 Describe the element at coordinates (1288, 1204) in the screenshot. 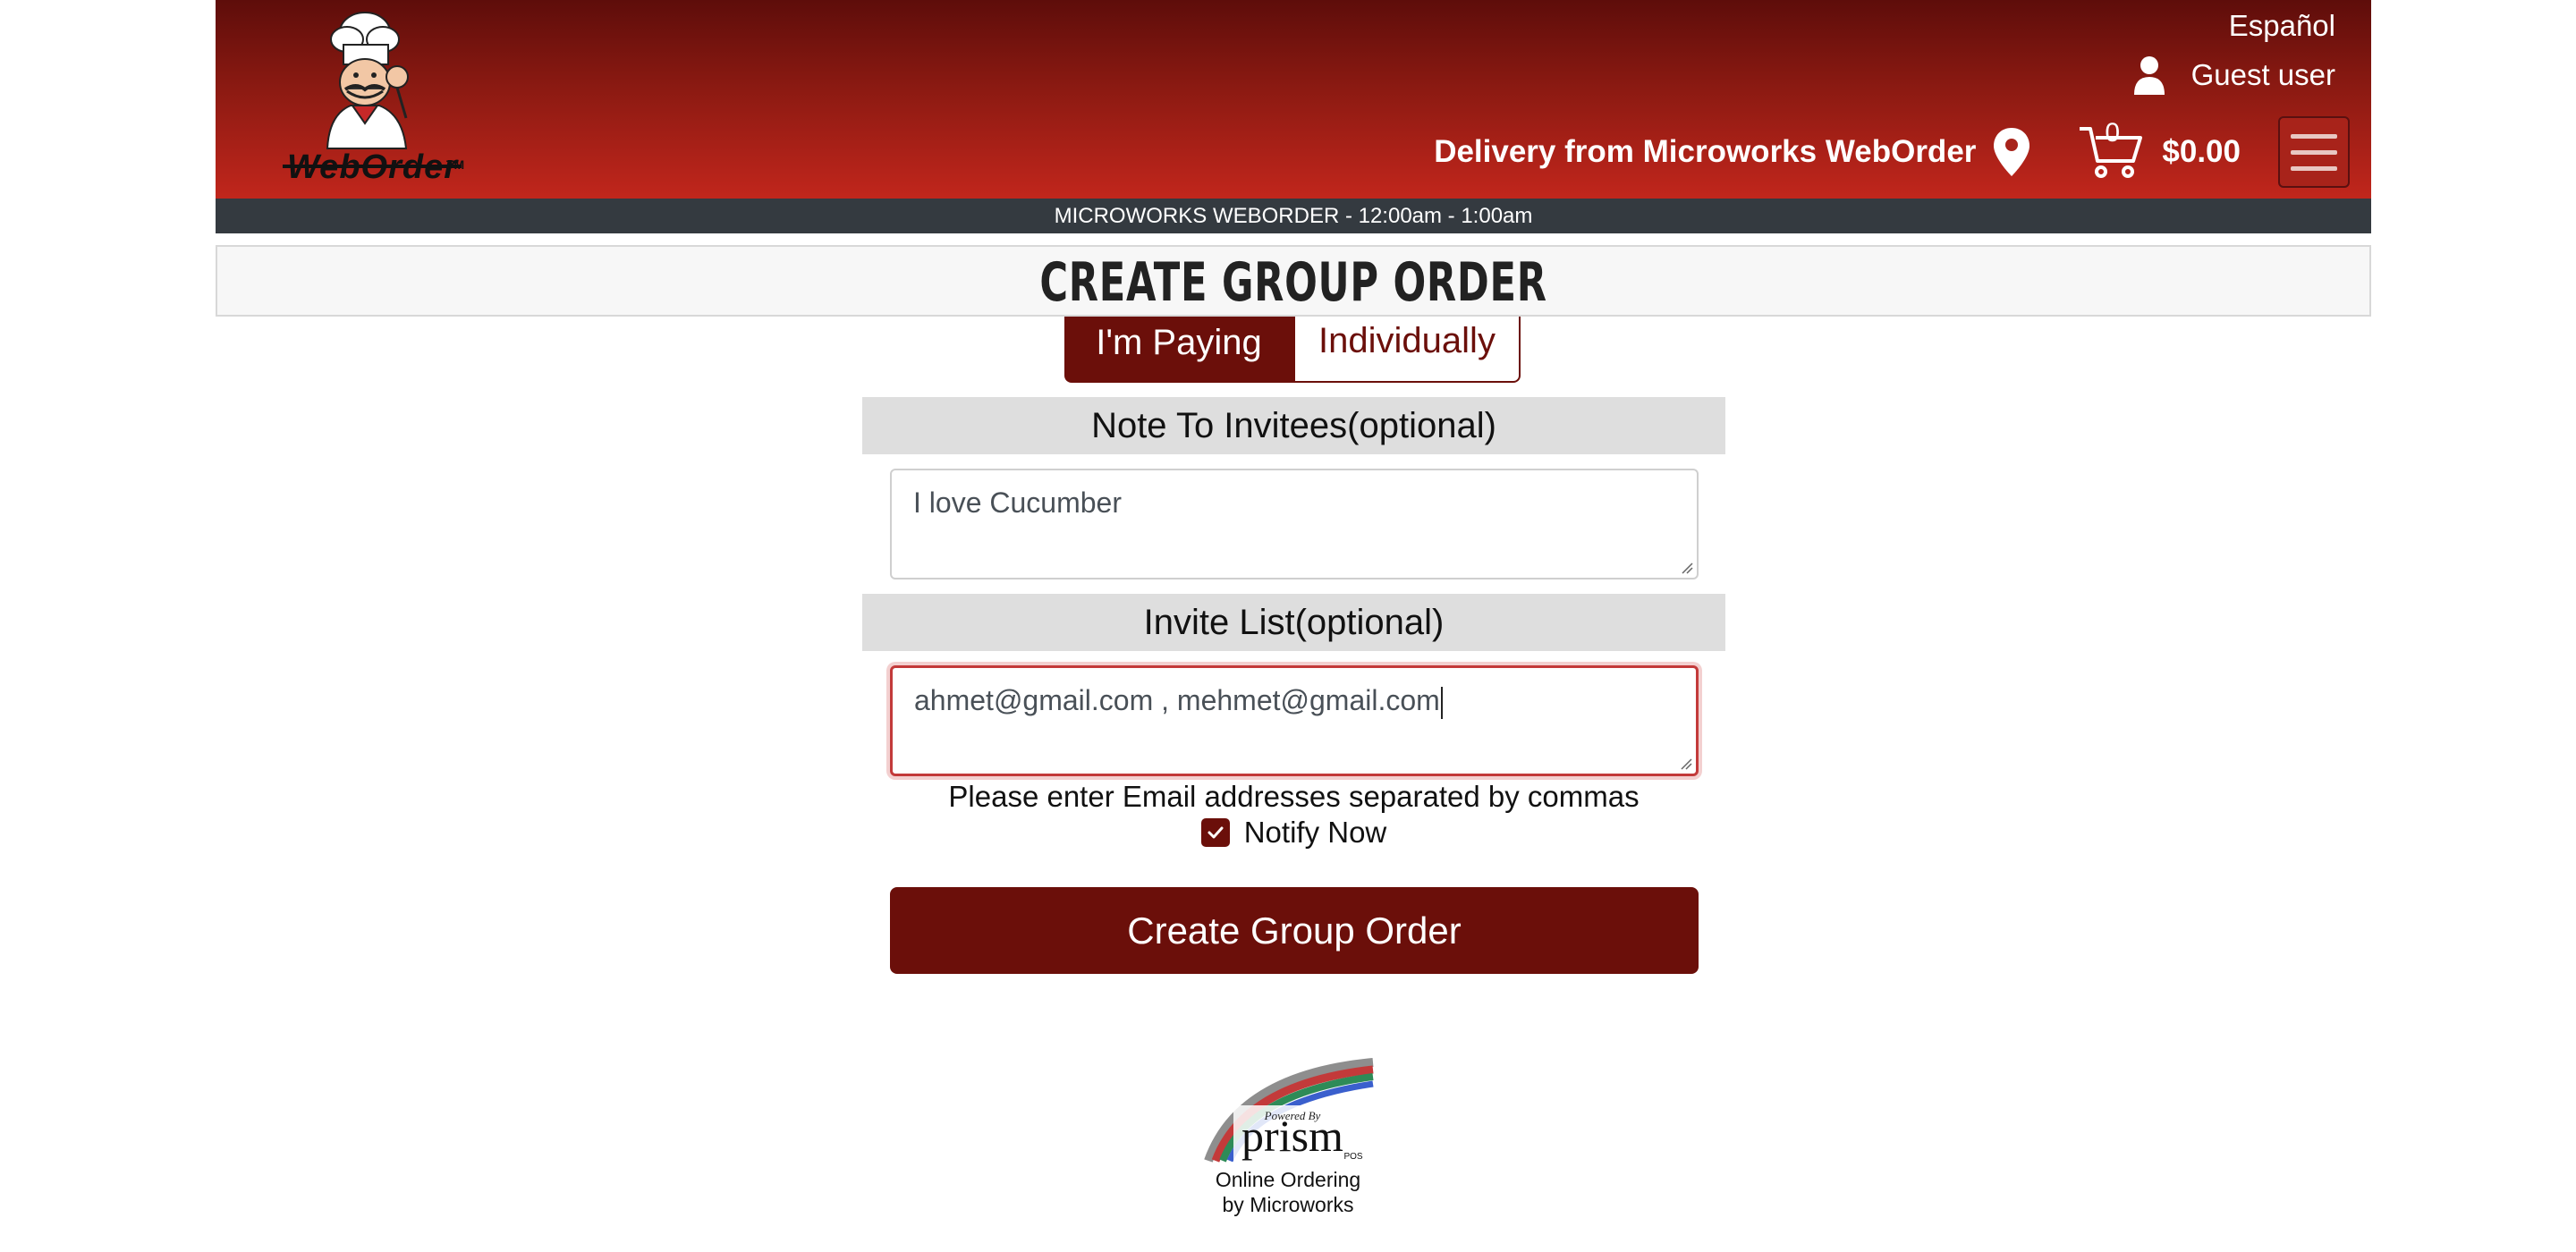

I see `footer-line-2: by Microworks` at that location.